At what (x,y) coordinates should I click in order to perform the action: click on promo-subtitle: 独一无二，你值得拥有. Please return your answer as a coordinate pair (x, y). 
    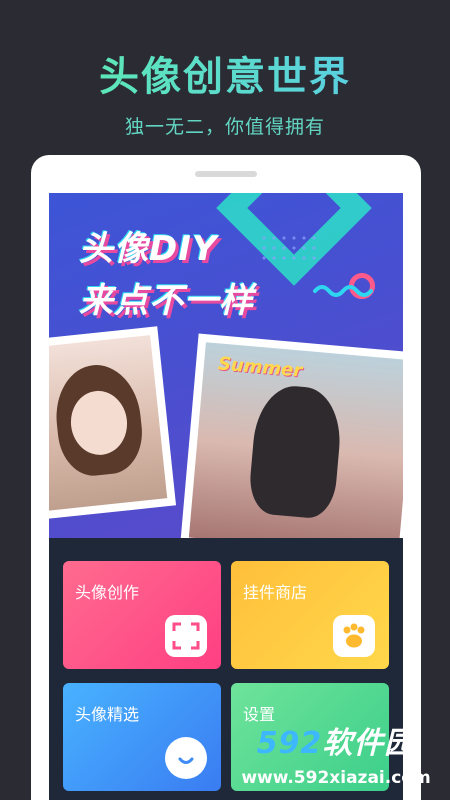
    Looking at the image, I should click on (224, 127).